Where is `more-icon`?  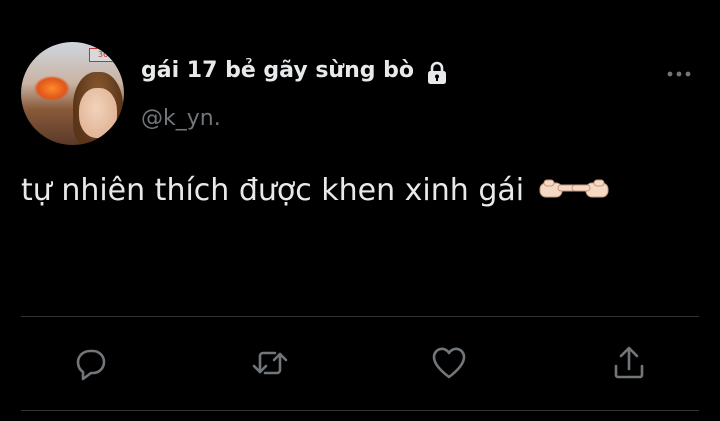
more-icon is located at coordinates (679, 74).